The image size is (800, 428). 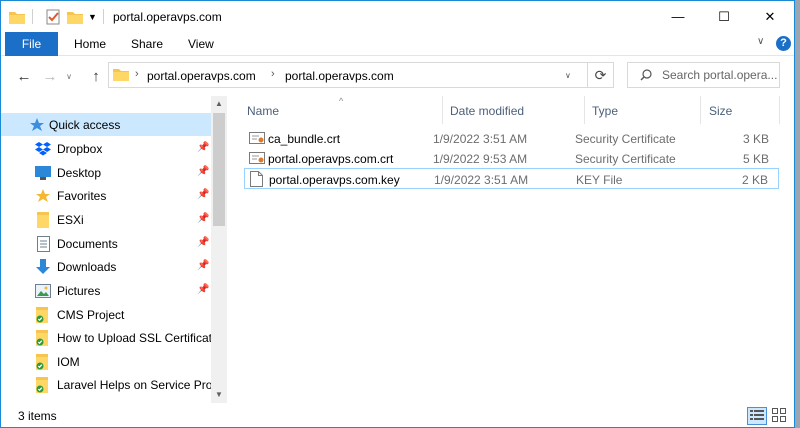 I want to click on sidebar-item-dropbox: Dropbox 📌, so click(x=106, y=148).